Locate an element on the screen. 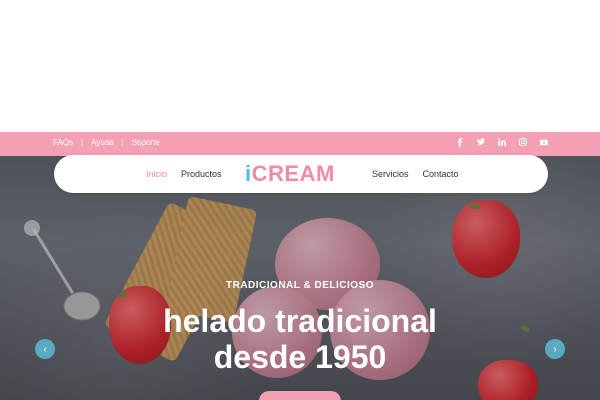  faqs-link: FAQs is located at coordinates (63, 142).